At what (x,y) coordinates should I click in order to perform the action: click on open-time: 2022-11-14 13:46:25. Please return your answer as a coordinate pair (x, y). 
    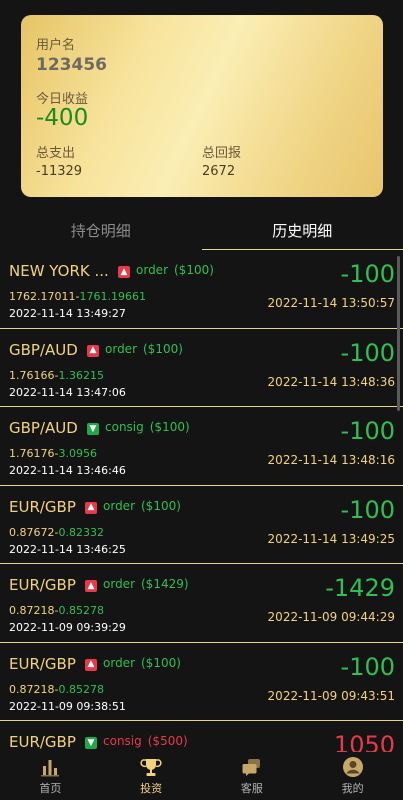
    Looking at the image, I should click on (67, 549).